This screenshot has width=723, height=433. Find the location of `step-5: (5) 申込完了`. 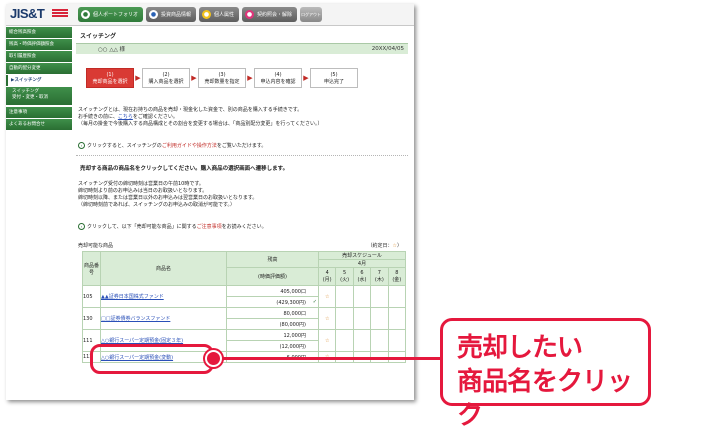

step-5: (5) 申込完了 is located at coordinates (334, 78).